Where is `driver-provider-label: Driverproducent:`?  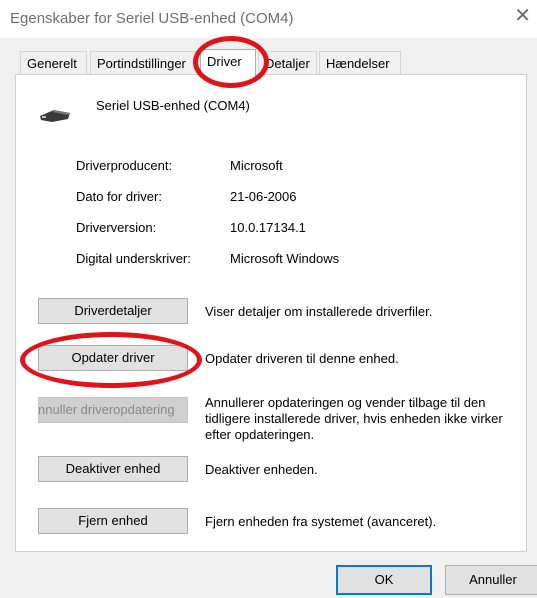
driver-provider-label: Driverproducent: is located at coordinates (124, 165).